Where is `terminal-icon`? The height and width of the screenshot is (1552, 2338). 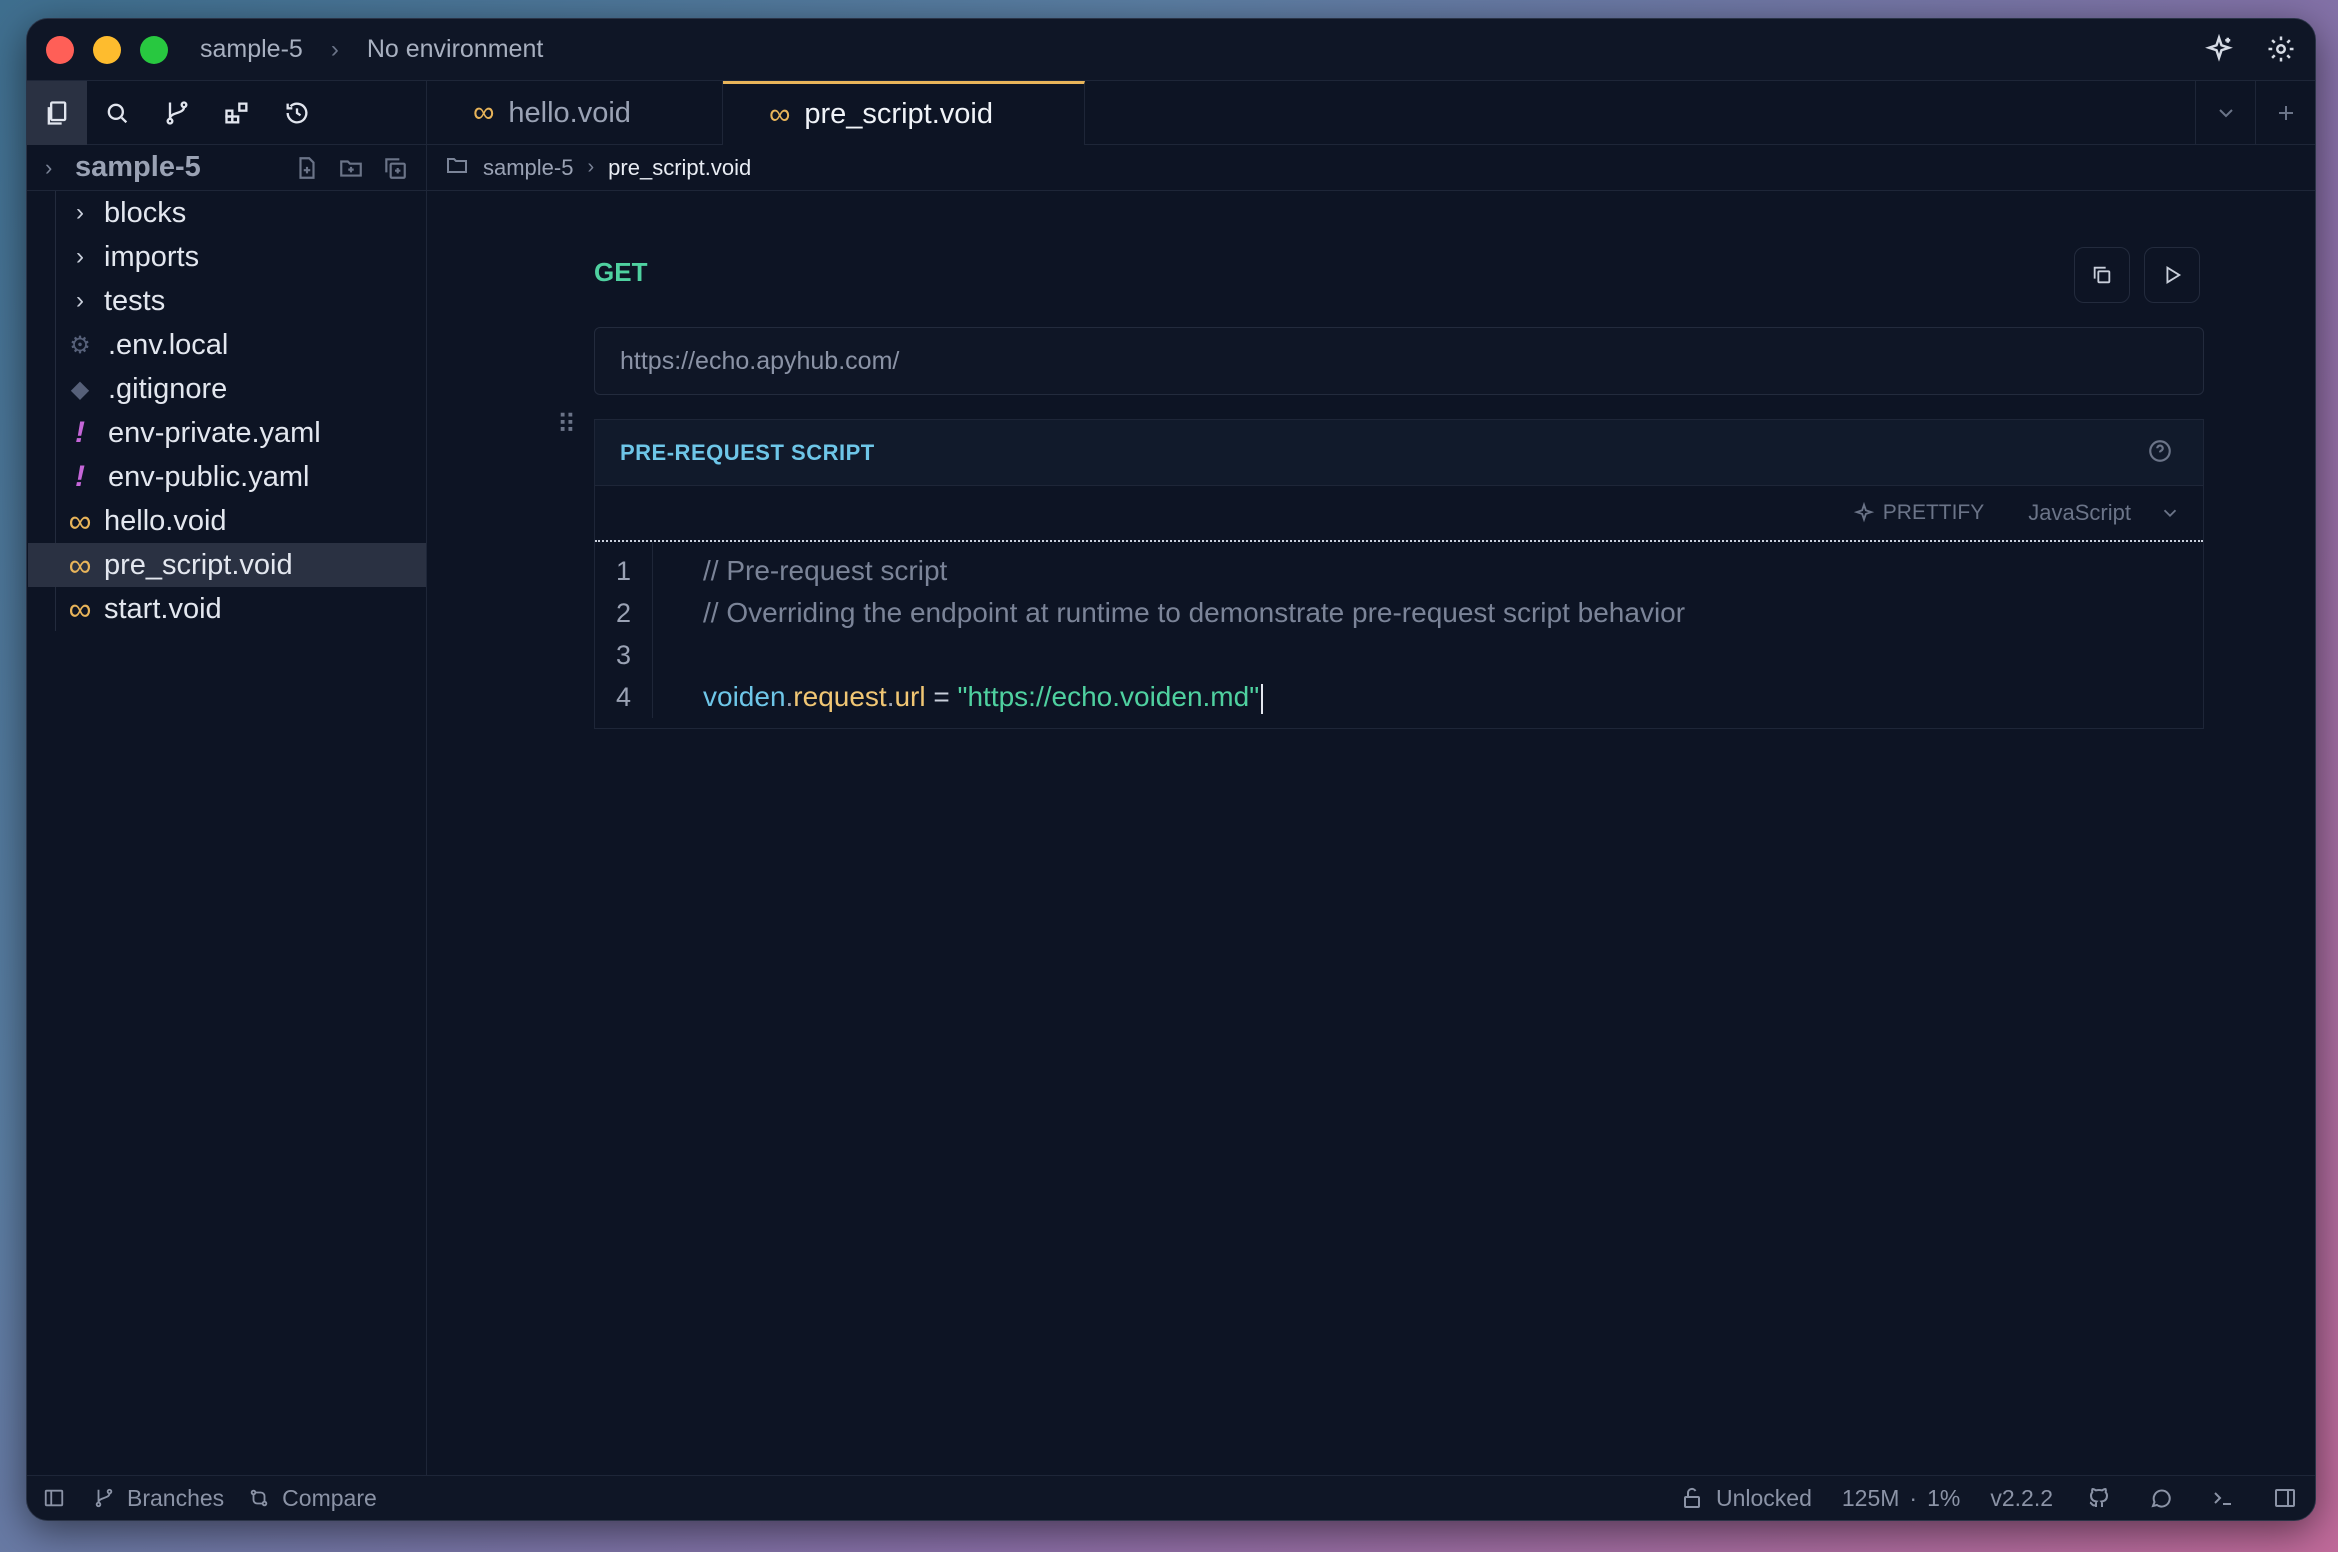
terminal-icon is located at coordinates (2223, 1498).